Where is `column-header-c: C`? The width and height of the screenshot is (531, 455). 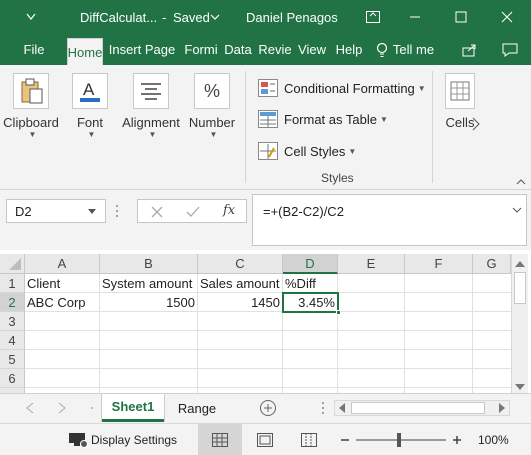 column-header-c: C is located at coordinates (240, 264).